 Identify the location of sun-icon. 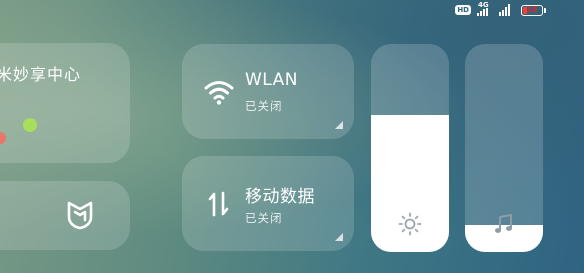
(410, 224).